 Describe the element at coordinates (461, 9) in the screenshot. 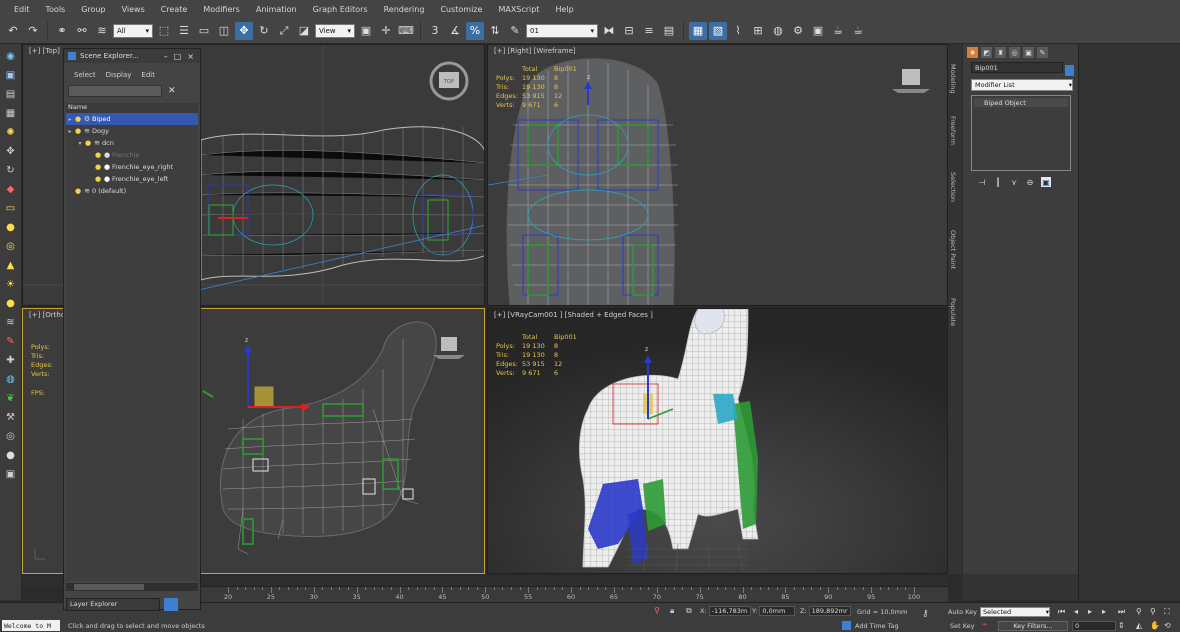

I see `menu-customize: Customize` at that location.